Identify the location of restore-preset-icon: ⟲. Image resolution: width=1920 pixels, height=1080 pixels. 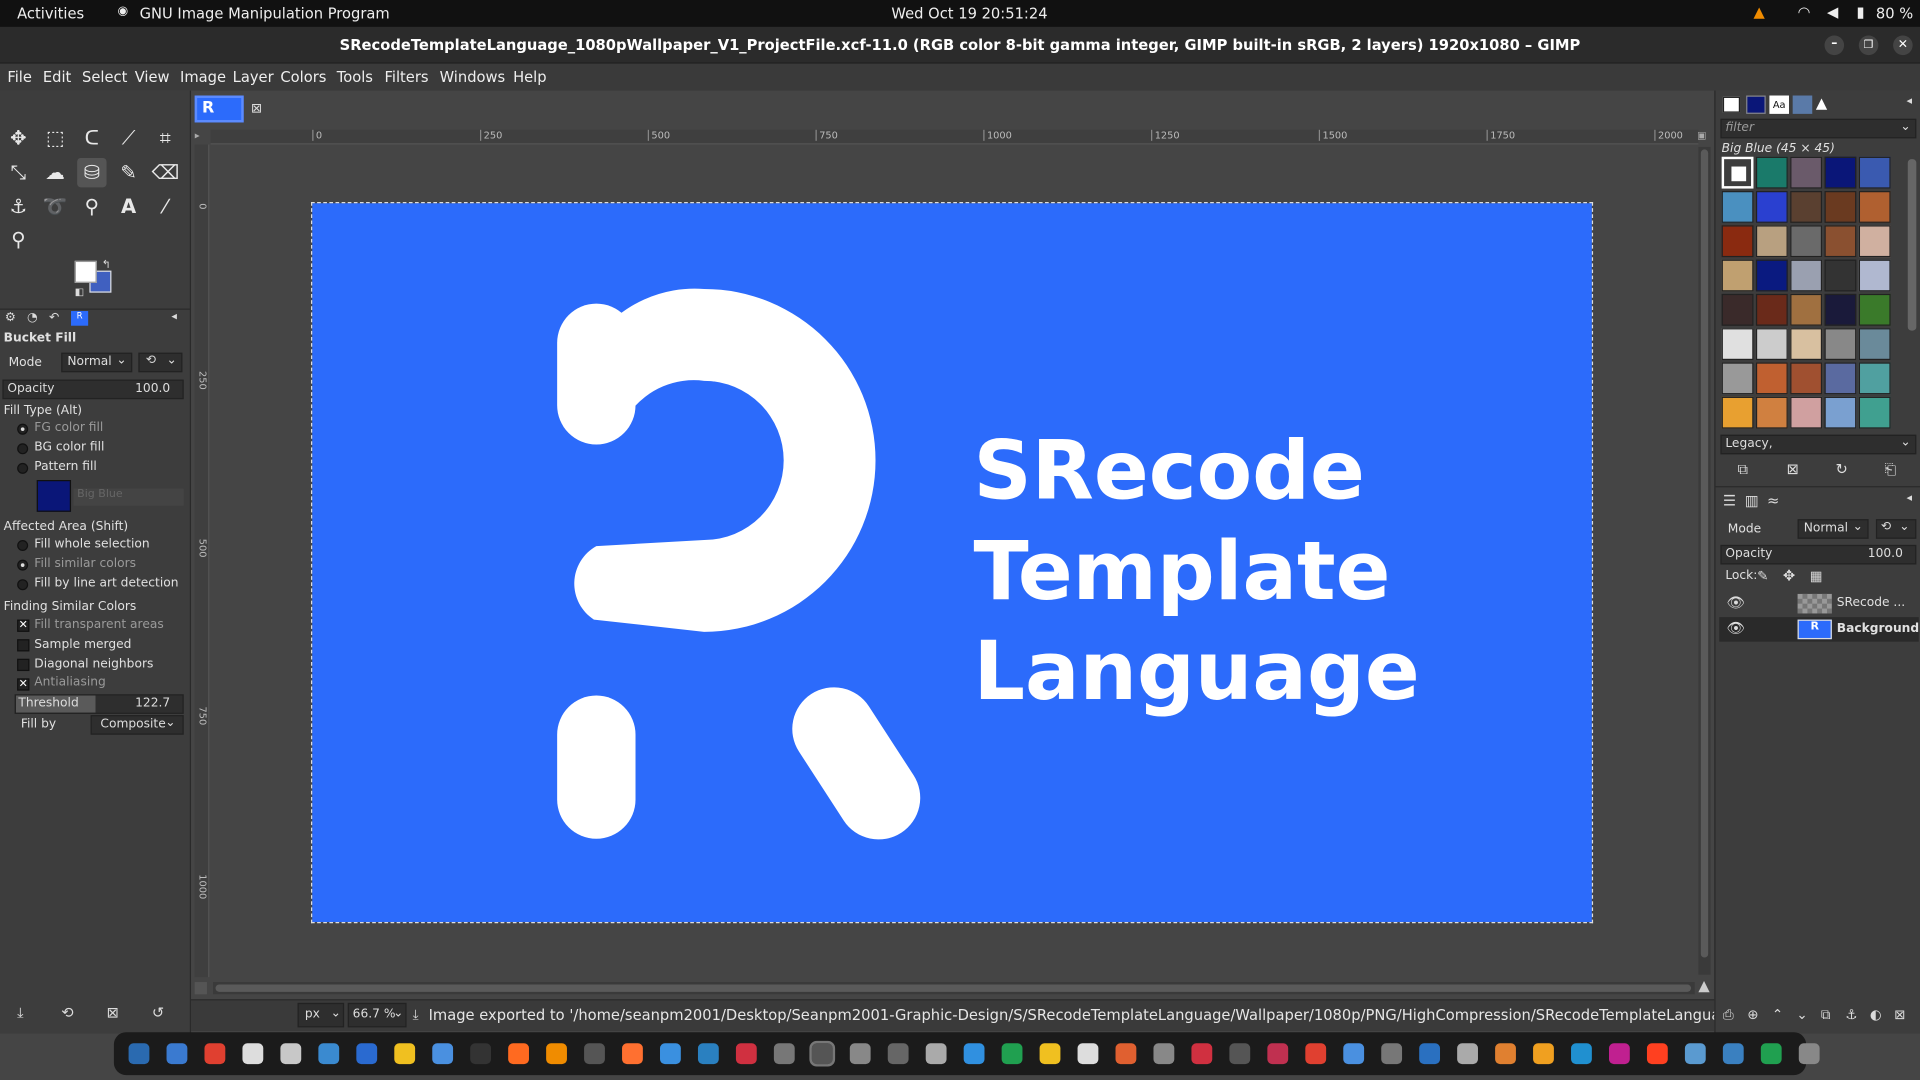
(67, 1012).